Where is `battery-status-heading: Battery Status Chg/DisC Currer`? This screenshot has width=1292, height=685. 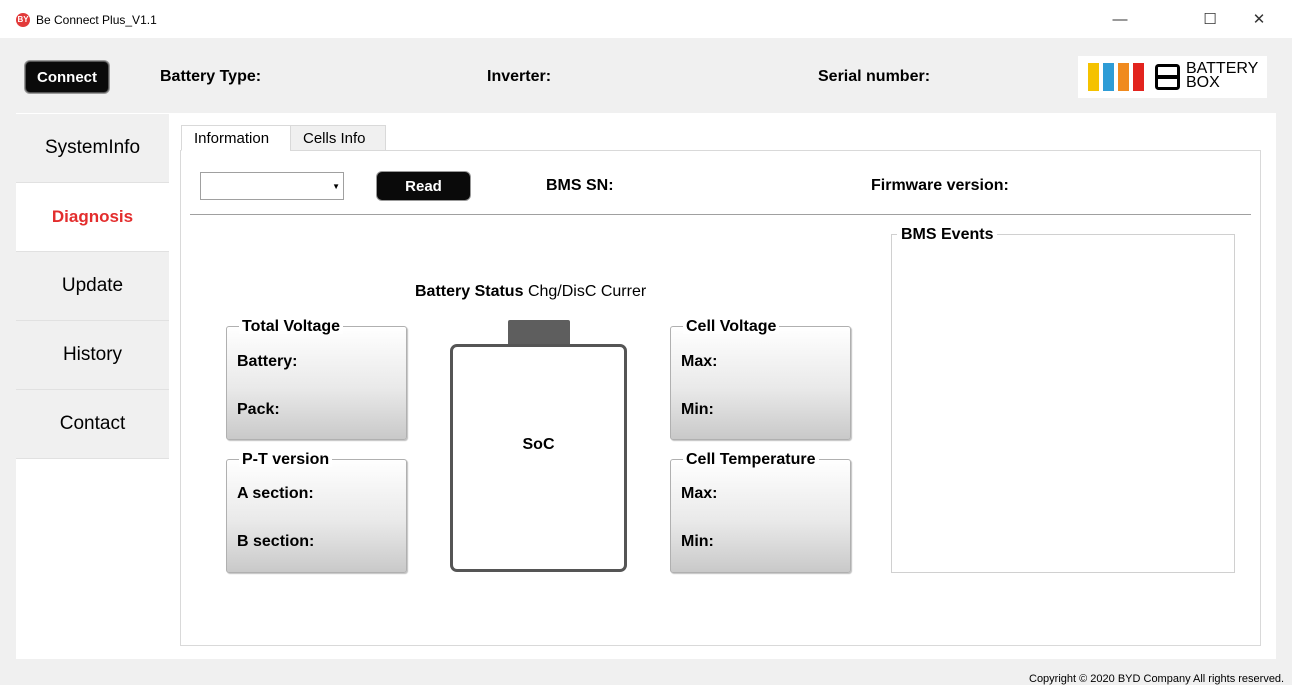
battery-status-heading: Battery Status Chg/DisC Currer is located at coordinates (530, 292).